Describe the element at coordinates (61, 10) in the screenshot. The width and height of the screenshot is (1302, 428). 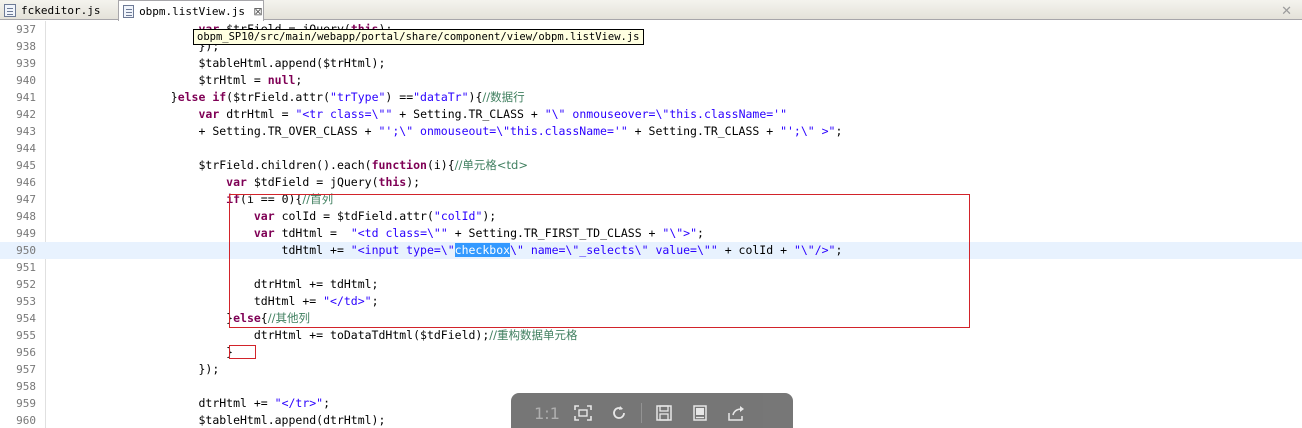
I see `tab-label: fckeditor.js` at that location.